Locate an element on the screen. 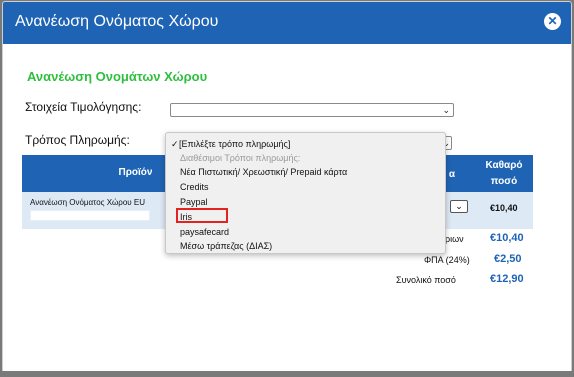 The height and width of the screenshot is (377, 574). total-label: Συνολικό ποσό is located at coordinates (426, 280).